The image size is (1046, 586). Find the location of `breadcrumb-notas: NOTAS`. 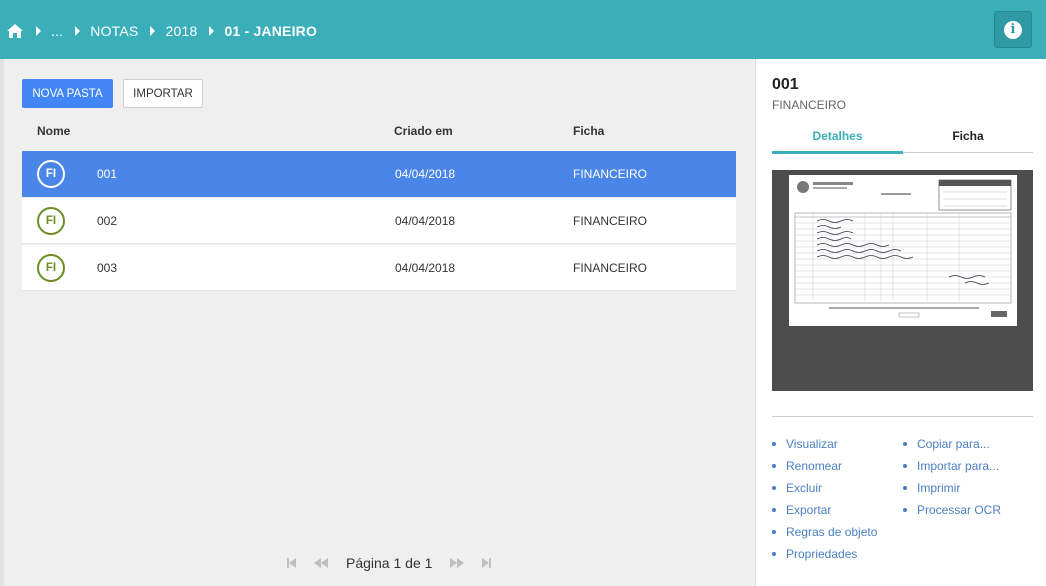

breadcrumb-notas: NOTAS is located at coordinates (114, 31).